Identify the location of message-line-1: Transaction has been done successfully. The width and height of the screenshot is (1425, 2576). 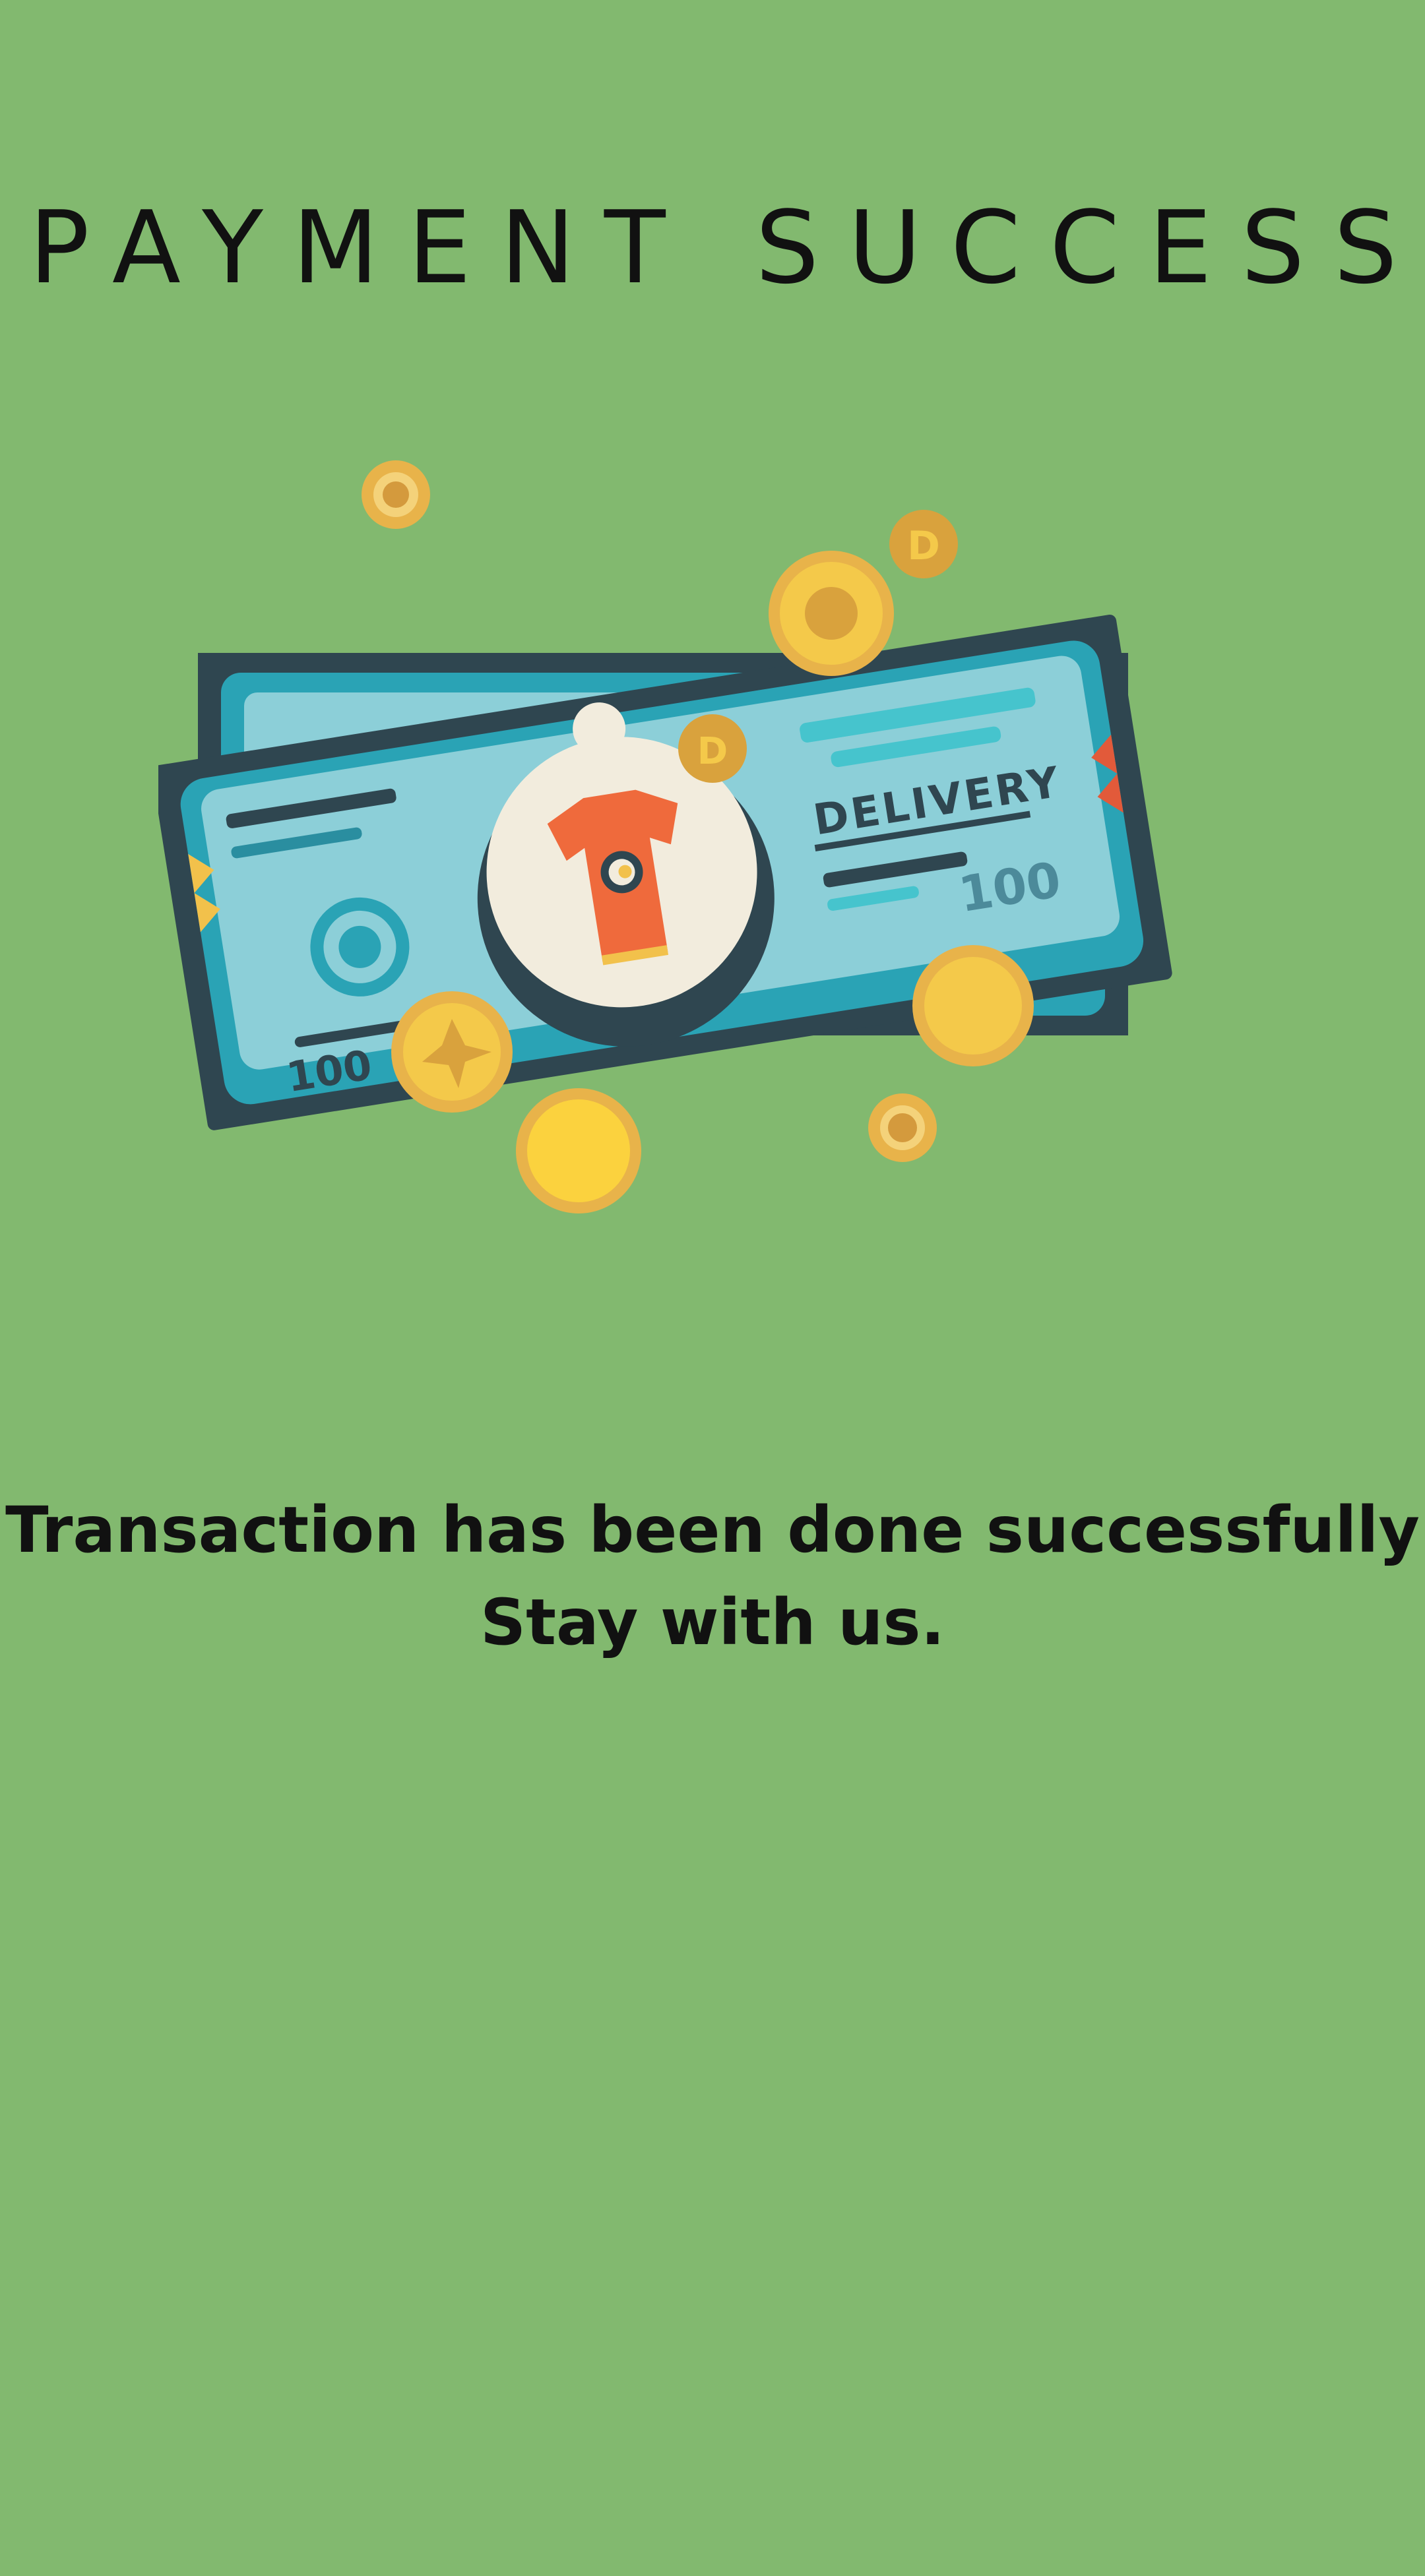
(712, 1530).